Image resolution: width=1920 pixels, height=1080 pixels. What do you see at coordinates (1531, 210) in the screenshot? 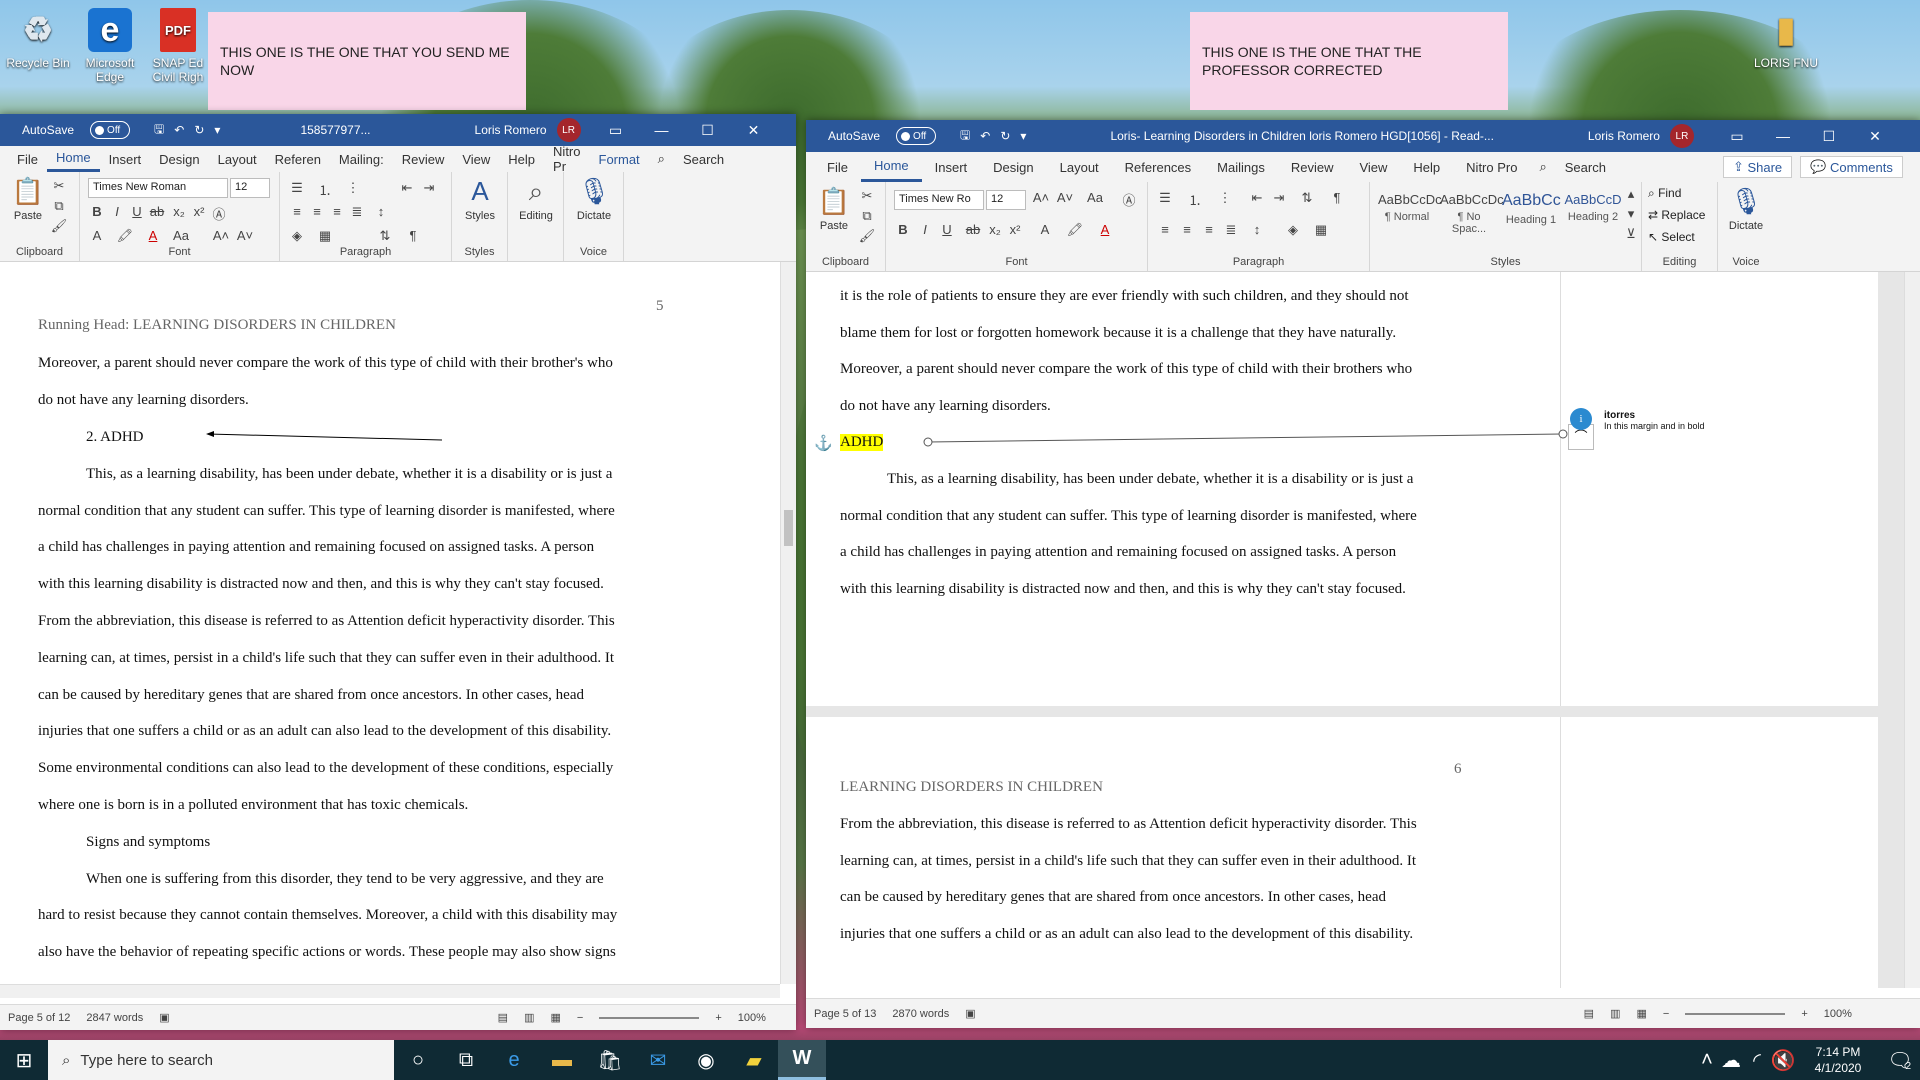
I see `style-heading-1: AaBbCc Heading 1` at bounding box center [1531, 210].